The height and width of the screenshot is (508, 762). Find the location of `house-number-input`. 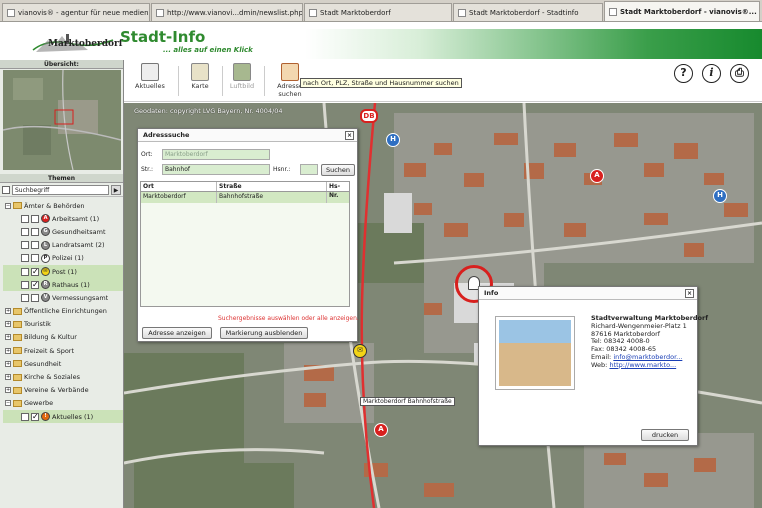

house-number-input is located at coordinates (309, 169).